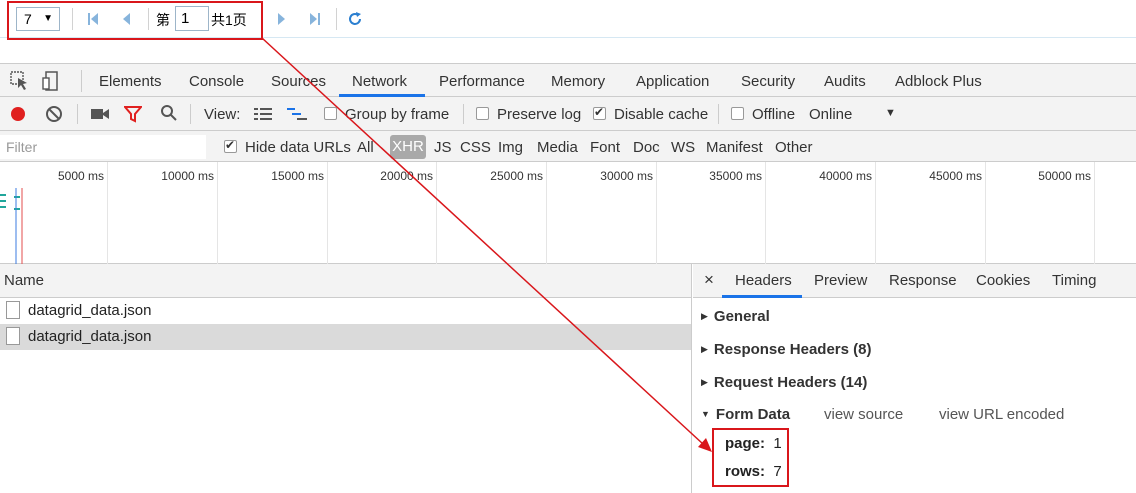 This screenshot has height=493, width=1136. I want to click on view-source-link: view source, so click(863, 414).